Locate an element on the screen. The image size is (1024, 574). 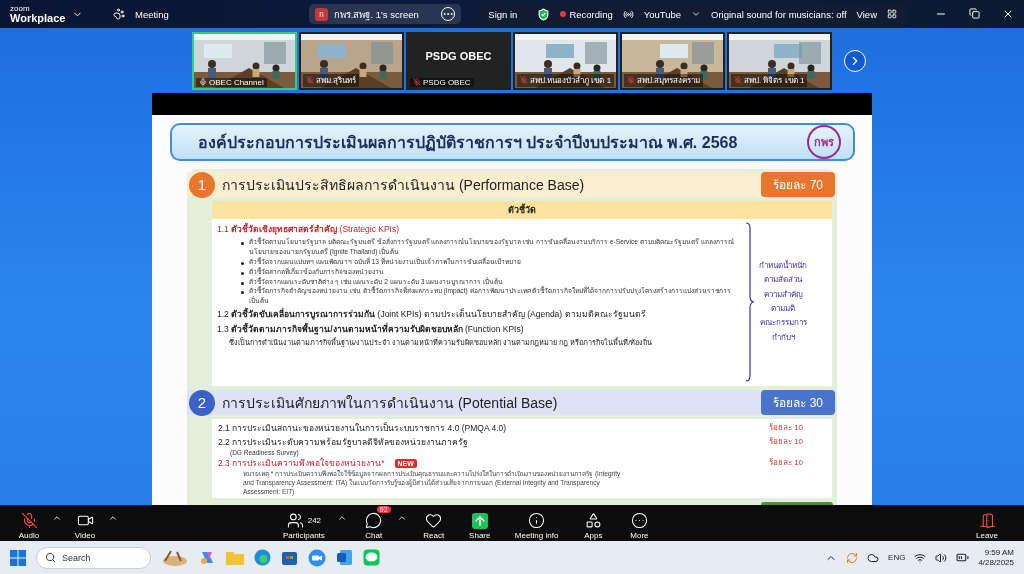
weight-note: กำหนดน้ำหนัก ตามสัดส่วน ความสำคัญ ตามมติ คณะกรรมการ กำกับฯ is located at coordinates (783, 301).